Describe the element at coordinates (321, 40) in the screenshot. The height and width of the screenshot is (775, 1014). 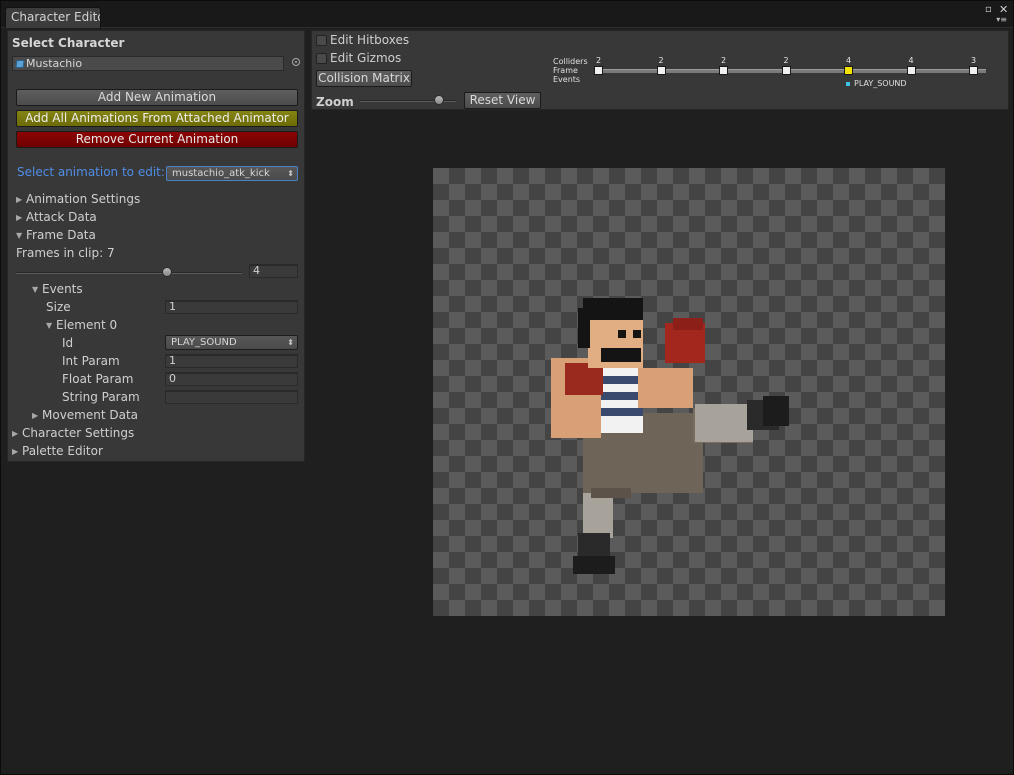
I see `edit-hitboxes-checkbox` at that location.